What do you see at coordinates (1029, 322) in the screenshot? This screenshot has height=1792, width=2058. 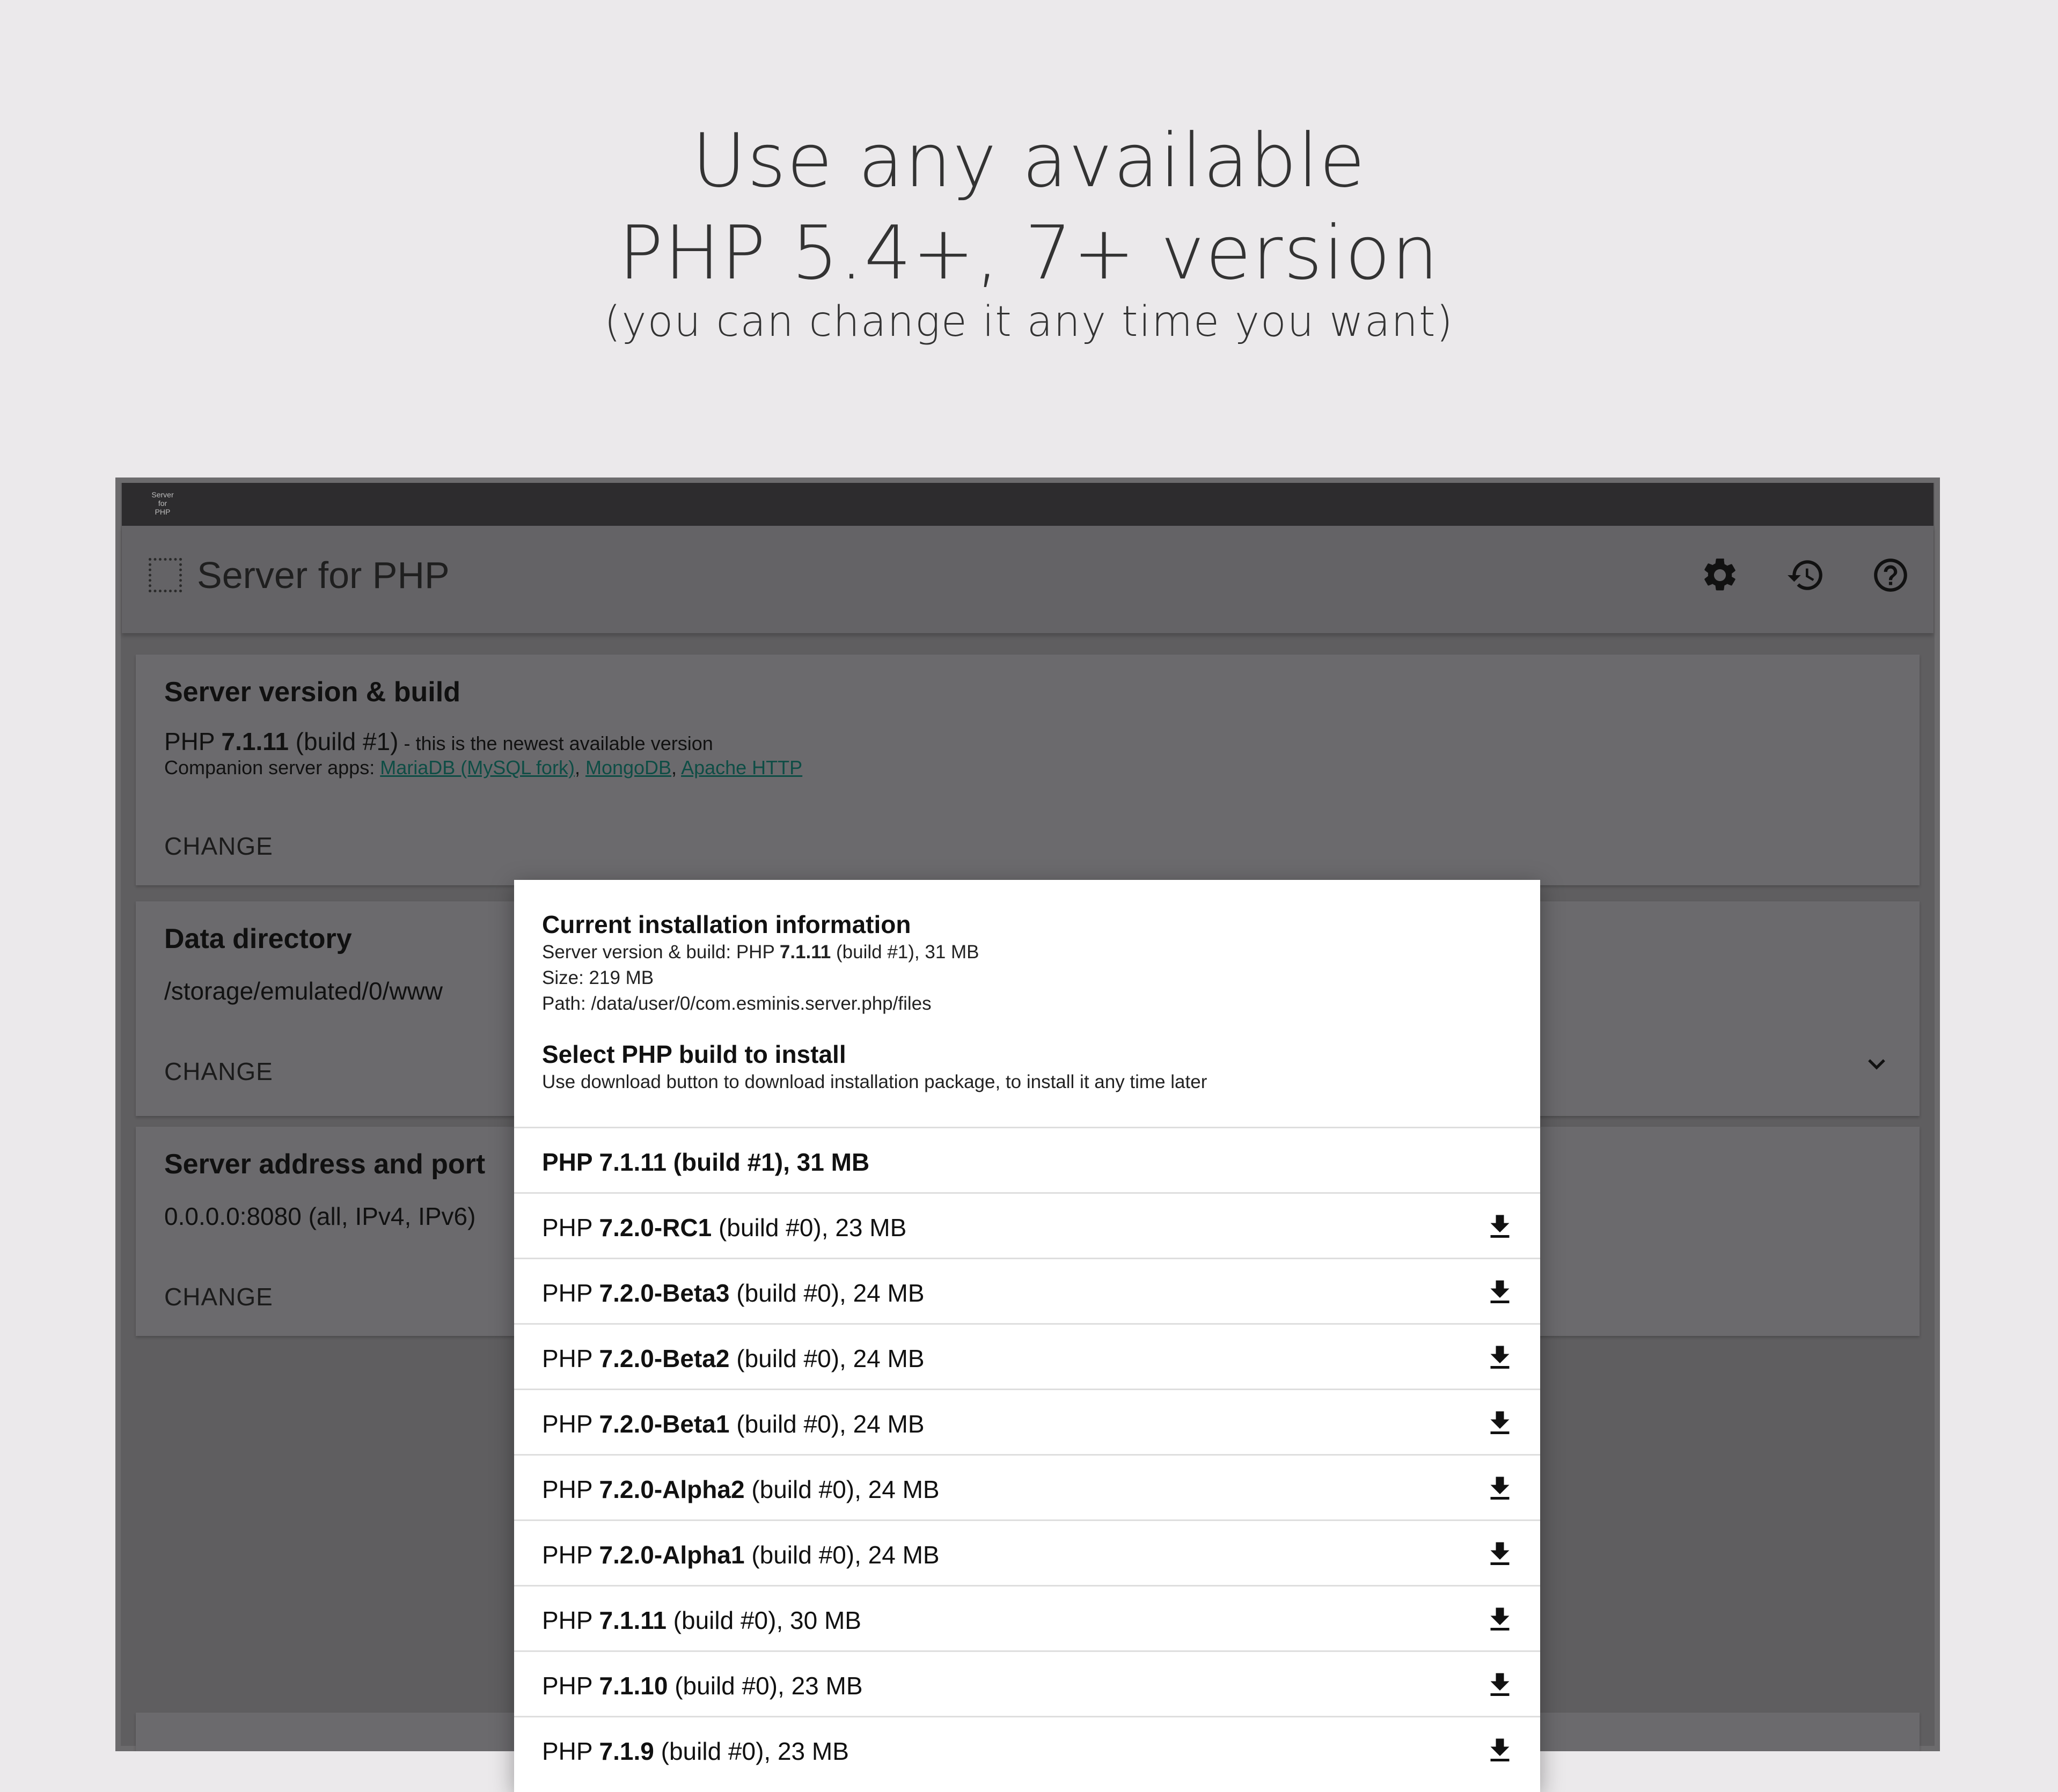 I see `promo-subheadline: (you can change it any time you want)` at bounding box center [1029, 322].